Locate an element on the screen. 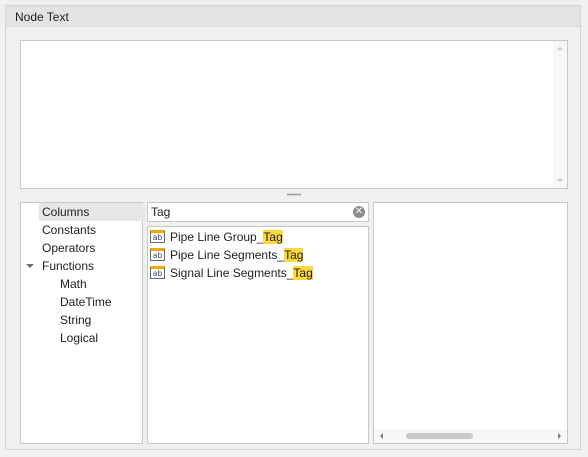 Image resolution: width=588 pixels, height=457 pixels. tree-item-label: Logical is located at coordinates (79, 338).